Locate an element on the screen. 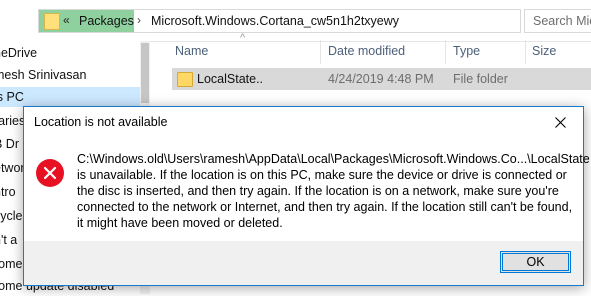 The height and width of the screenshot is (296, 591). column-header-type: Type is located at coordinates (466, 51).